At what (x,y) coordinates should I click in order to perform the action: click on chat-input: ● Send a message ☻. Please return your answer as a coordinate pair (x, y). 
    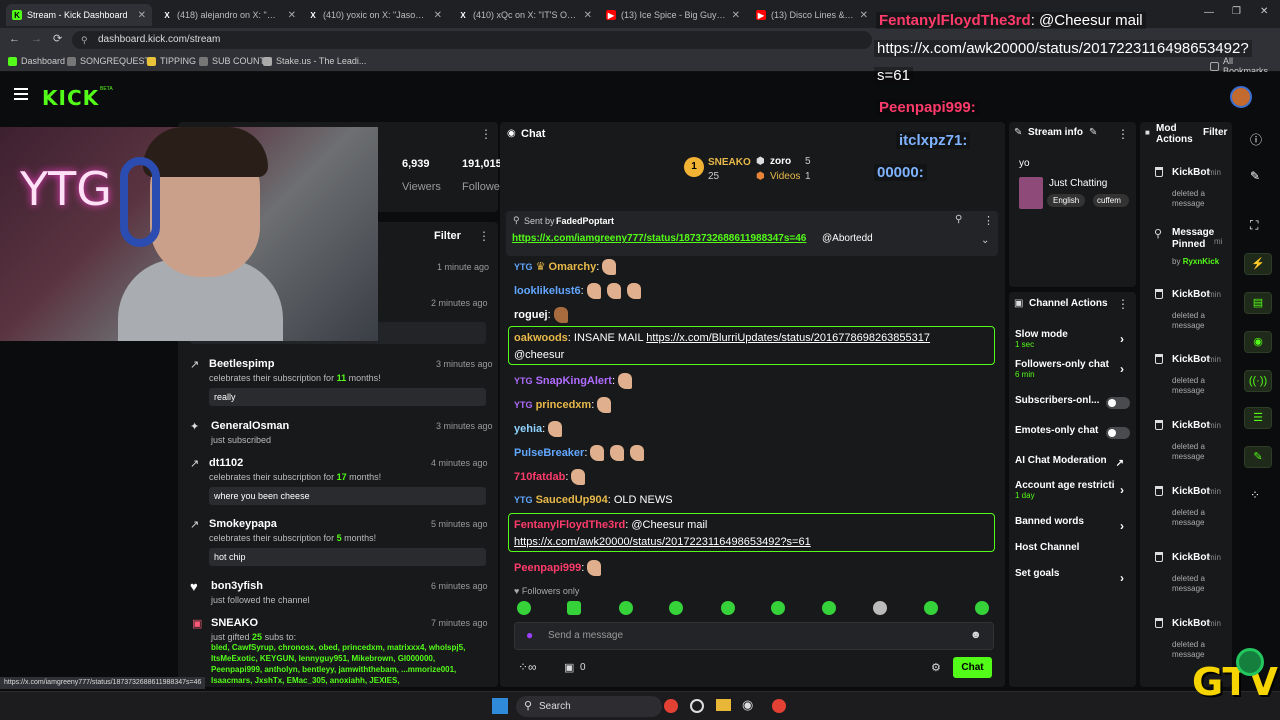
    Looking at the image, I should click on (754, 636).